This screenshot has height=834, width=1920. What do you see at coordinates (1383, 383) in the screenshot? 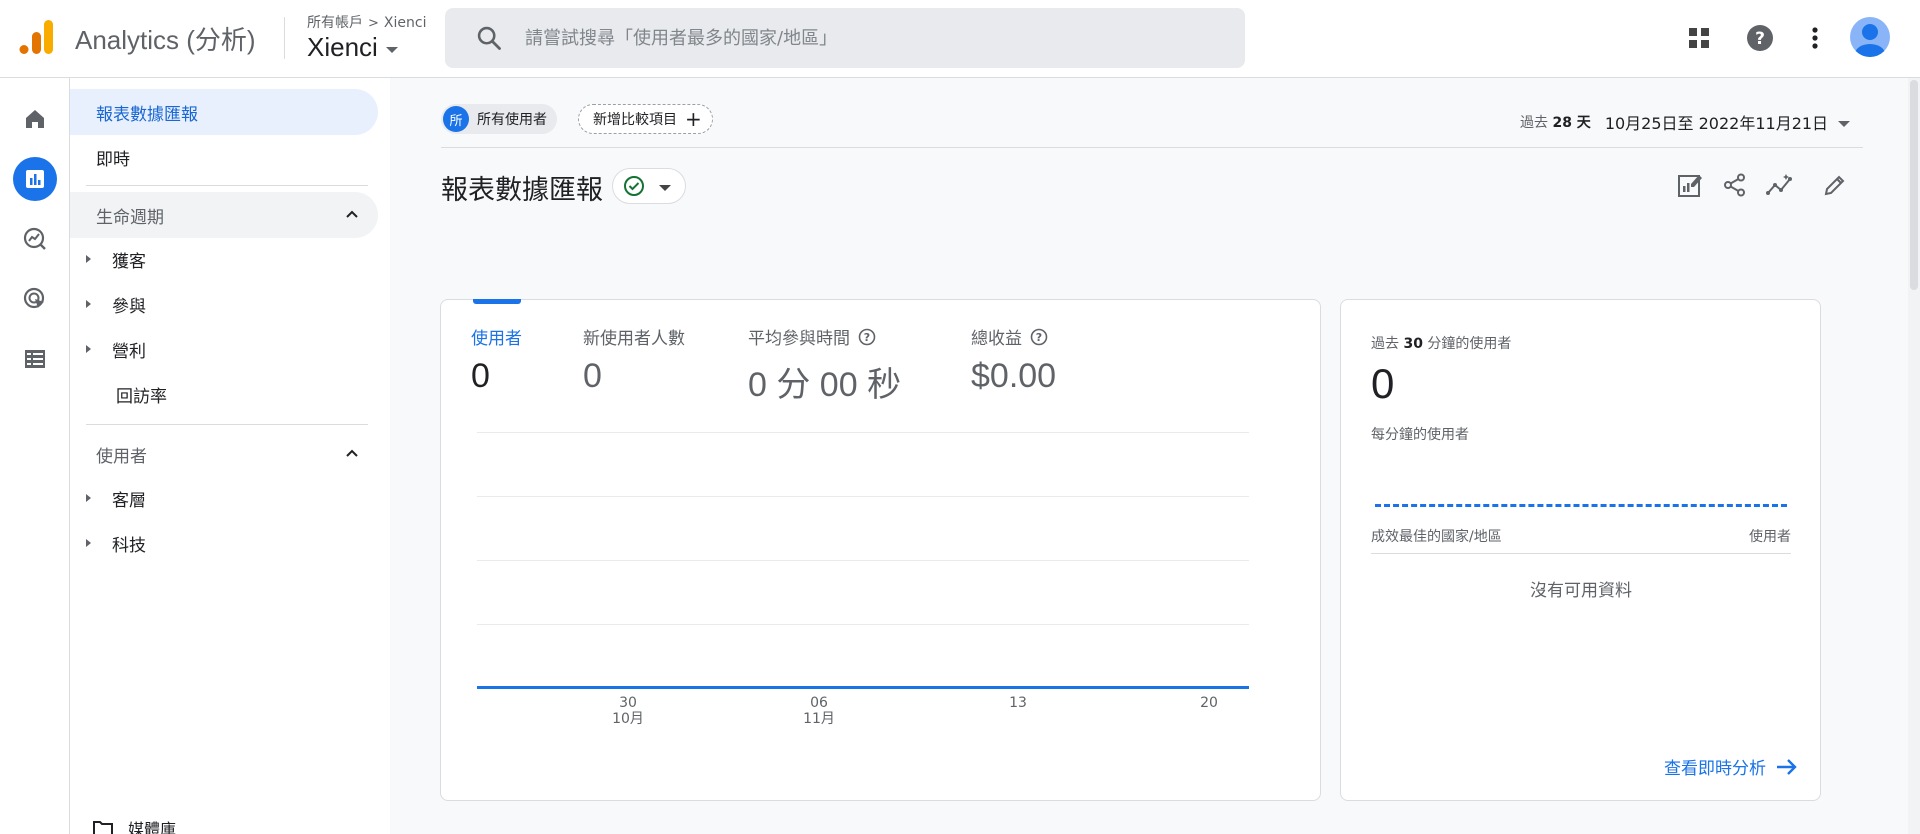
I see `realtime-value: 0` at bounding box center [1383, 383].